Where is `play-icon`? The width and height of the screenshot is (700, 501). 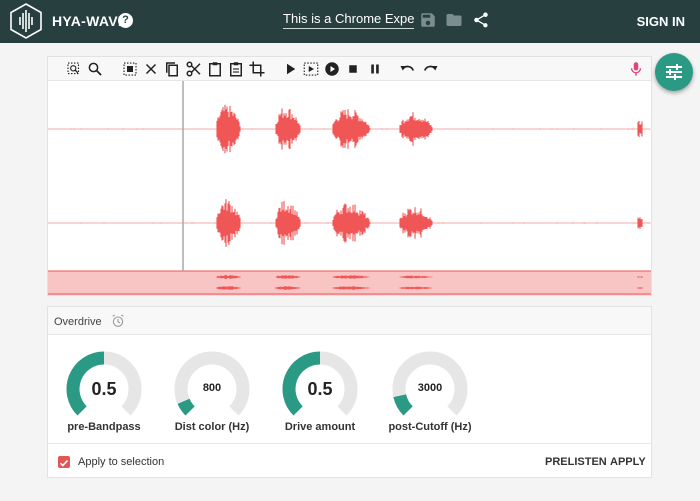
play-icon is located at coordinates (290, 69).